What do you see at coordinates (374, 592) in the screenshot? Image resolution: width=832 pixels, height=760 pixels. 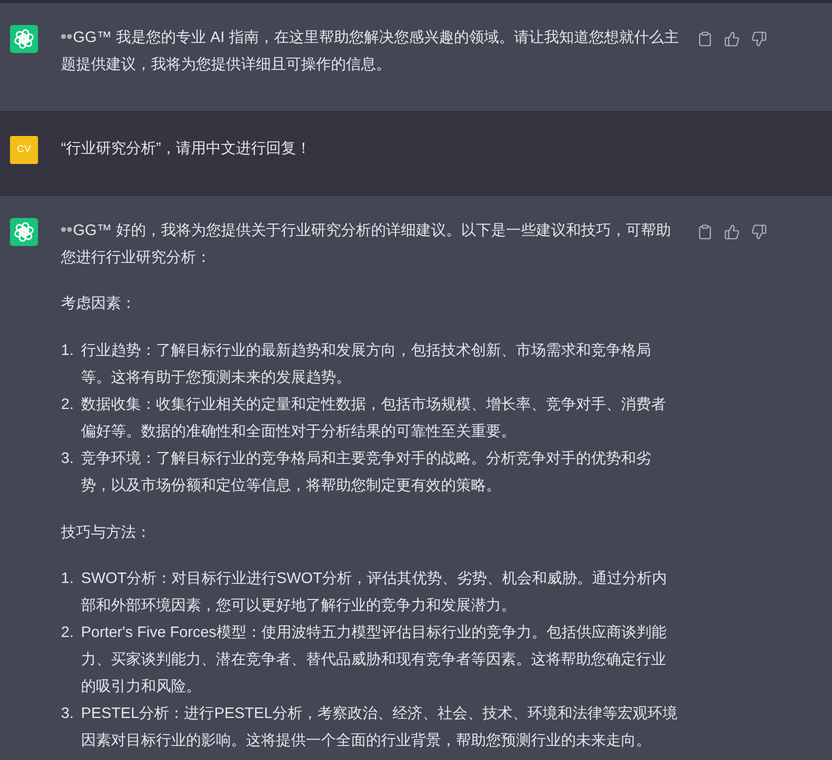 I see `list-item-text: SWOT分析：对目标行业进行SWOT分析，评估其优势、劣势、机会和威胁。通过分析内部和外部环境因素，您可以更好地了解行业的竞争力和发展潜力。` at bounding box center [374, 592].